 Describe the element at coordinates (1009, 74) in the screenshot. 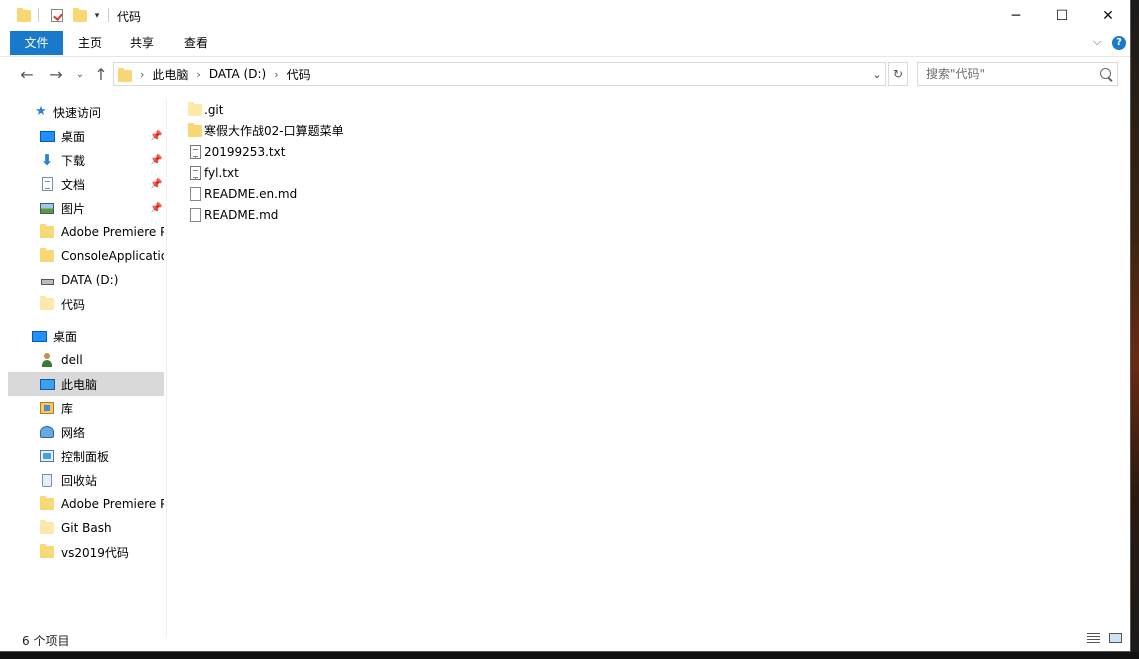

I see `search-input` at that location.